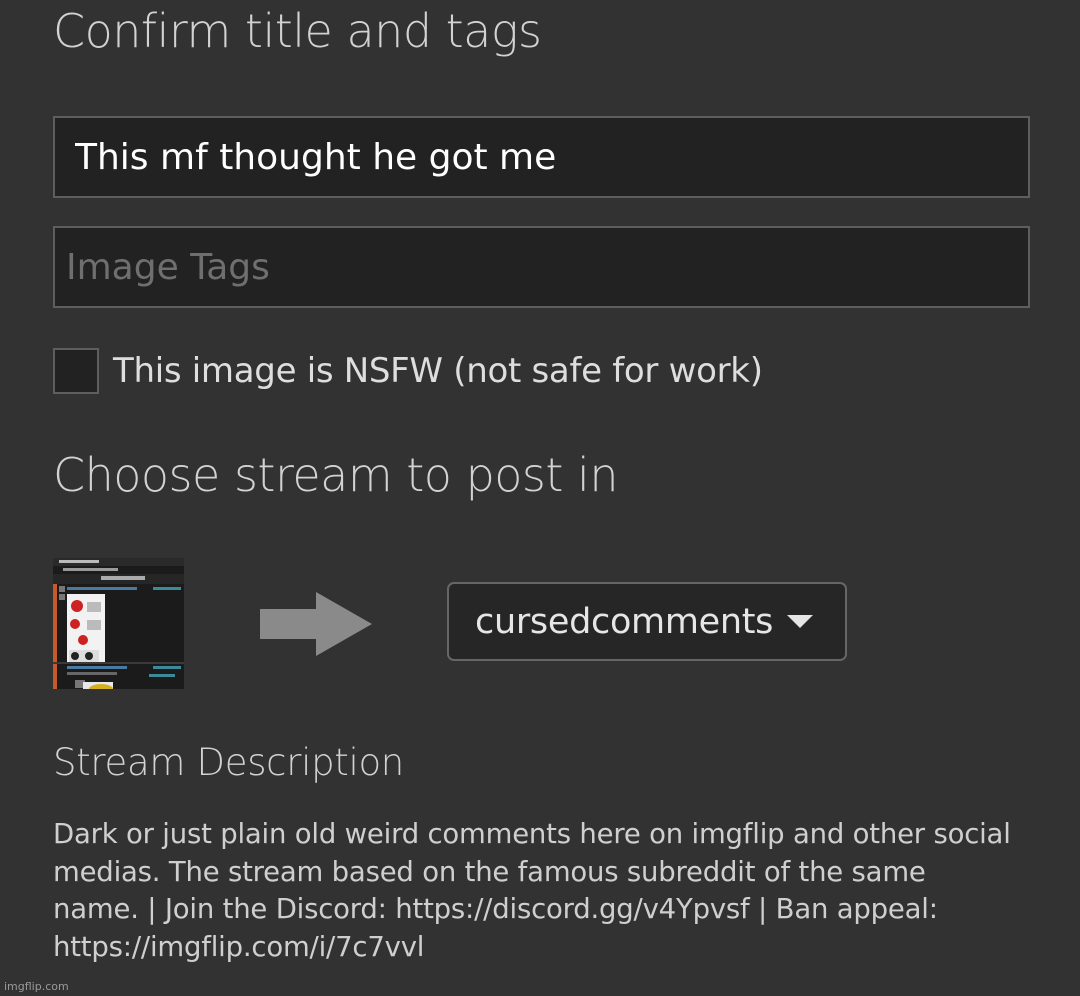 The height and width of the screenshot is (996, 1080). I want to click on stream-description-heading: Stream Description, so click(228, 762).